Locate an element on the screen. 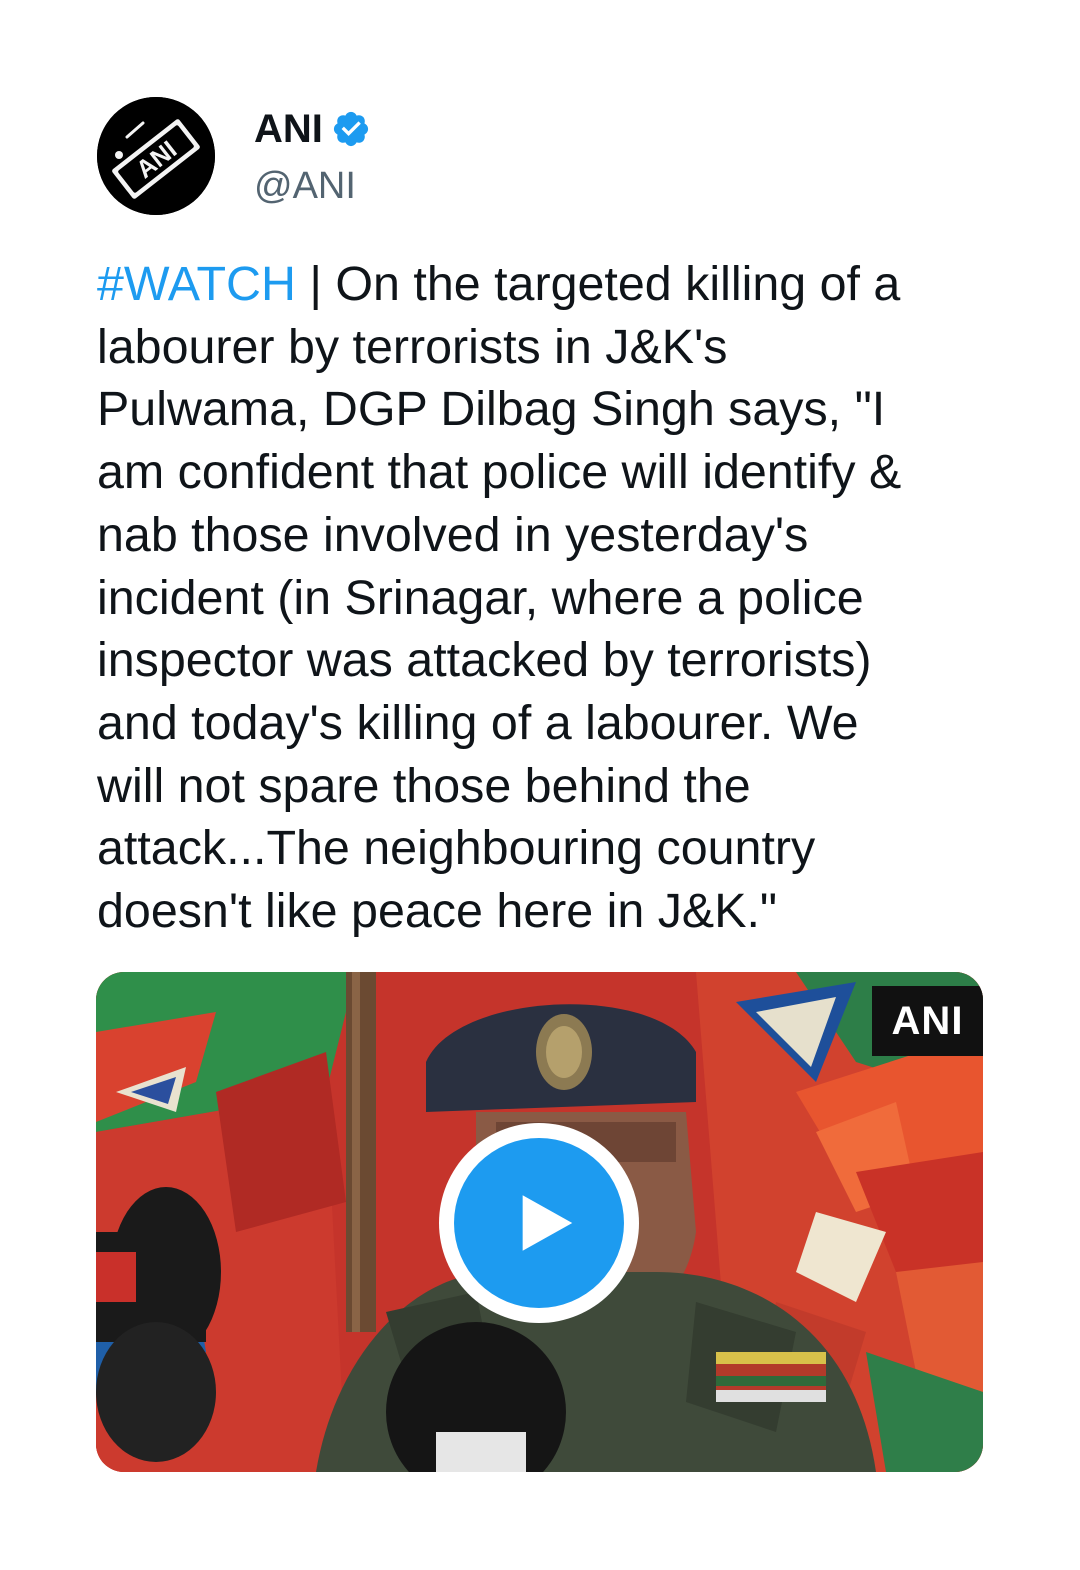 The width and height of the screenshot is (1080, 1570). play-icon is located at coordinates (547, 1223).